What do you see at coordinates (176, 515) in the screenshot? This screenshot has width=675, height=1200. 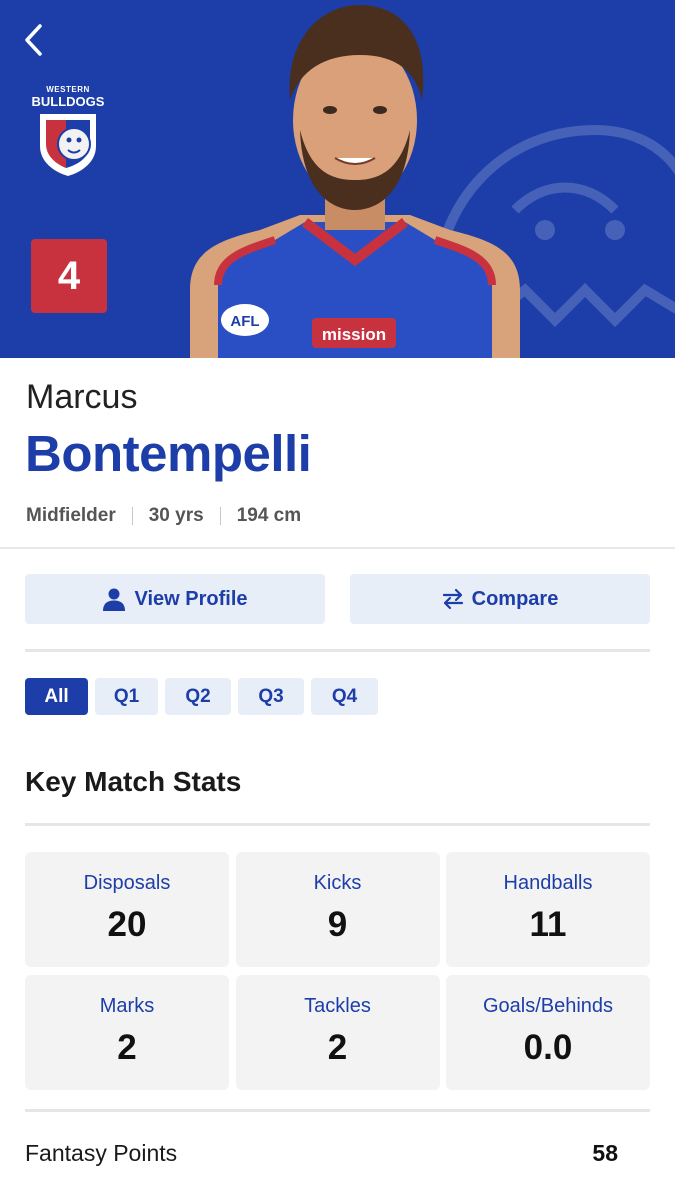 I see `player-age: 30 yrs` at bounding box center [176, 515].